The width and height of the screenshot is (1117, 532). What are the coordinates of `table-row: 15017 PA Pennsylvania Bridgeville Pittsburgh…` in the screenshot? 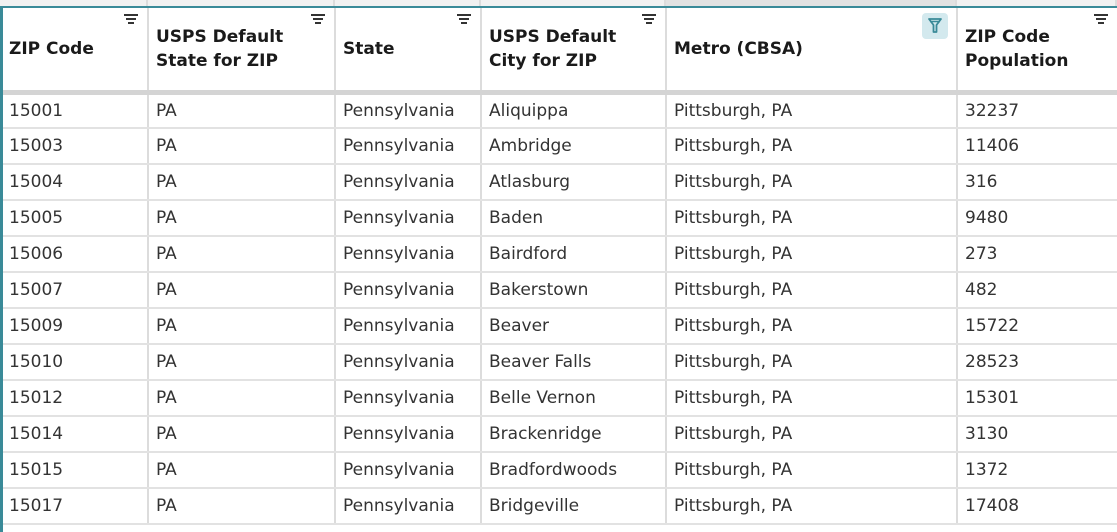 It's located at (560, 506).